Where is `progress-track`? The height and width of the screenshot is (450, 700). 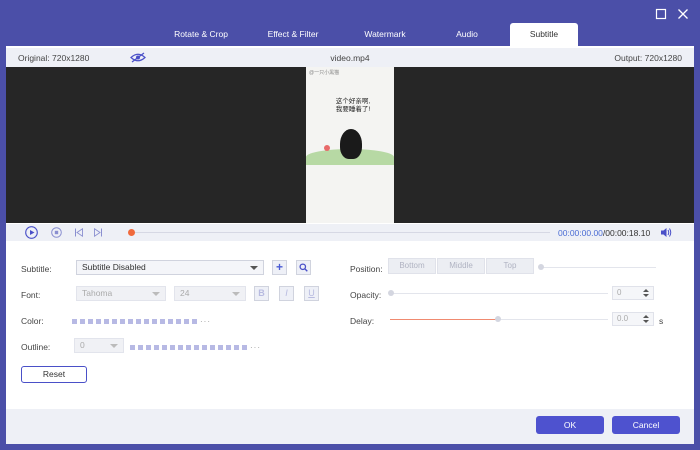 progress-track is located at coordinates (340, 232).